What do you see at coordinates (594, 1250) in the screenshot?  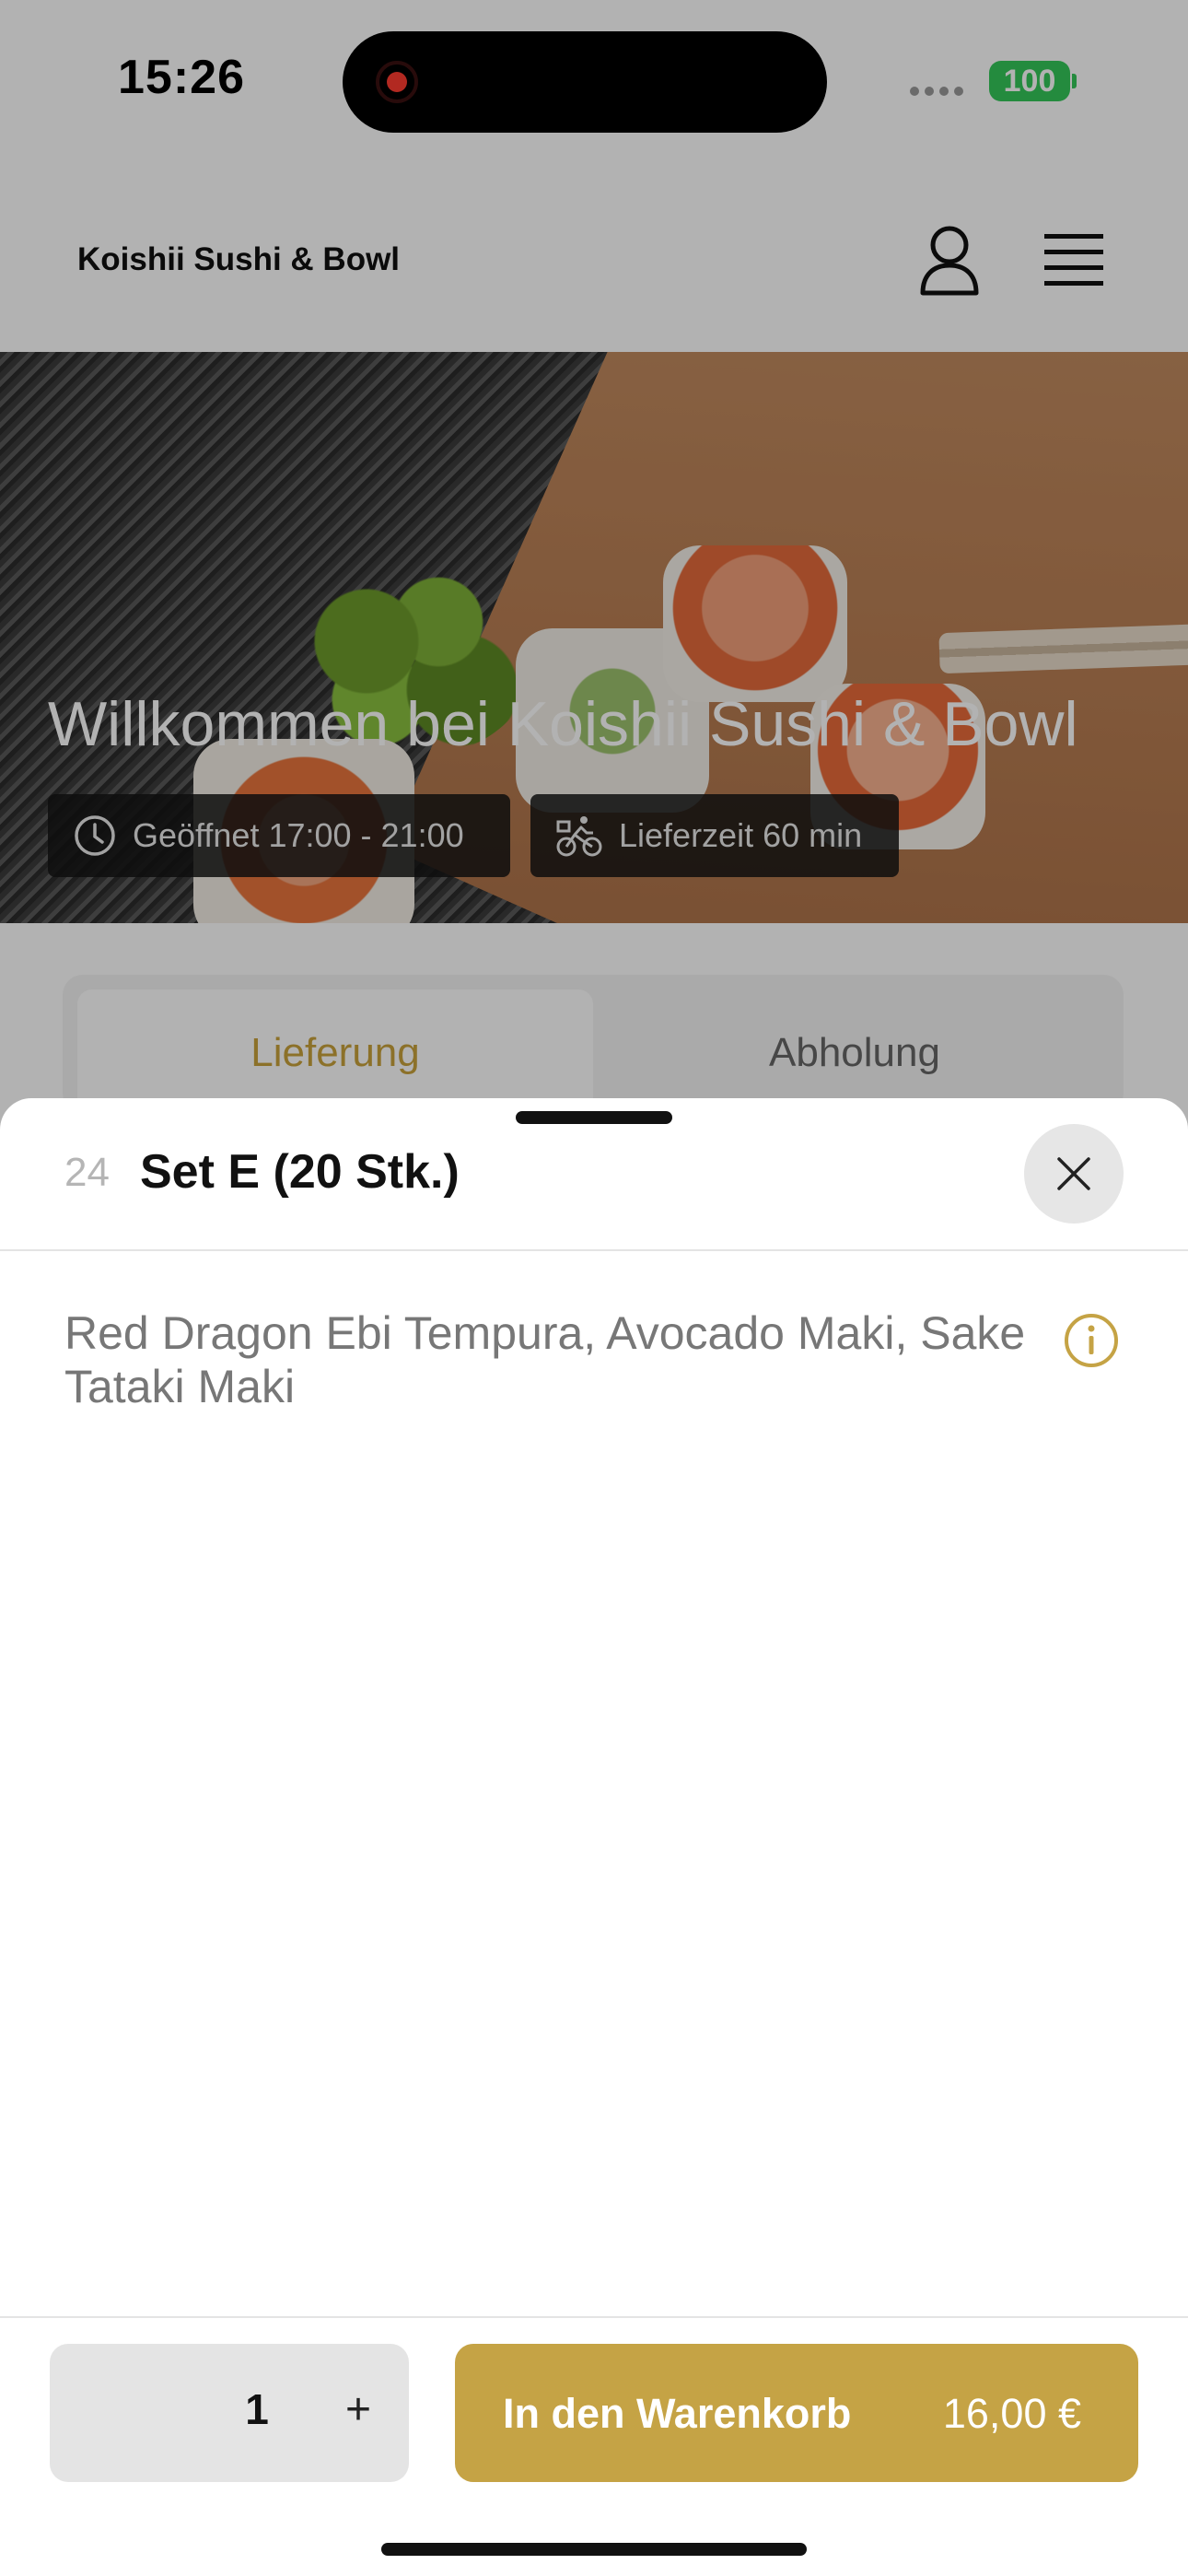 I see `sheet-divider` at bounding box center [594, 1250].